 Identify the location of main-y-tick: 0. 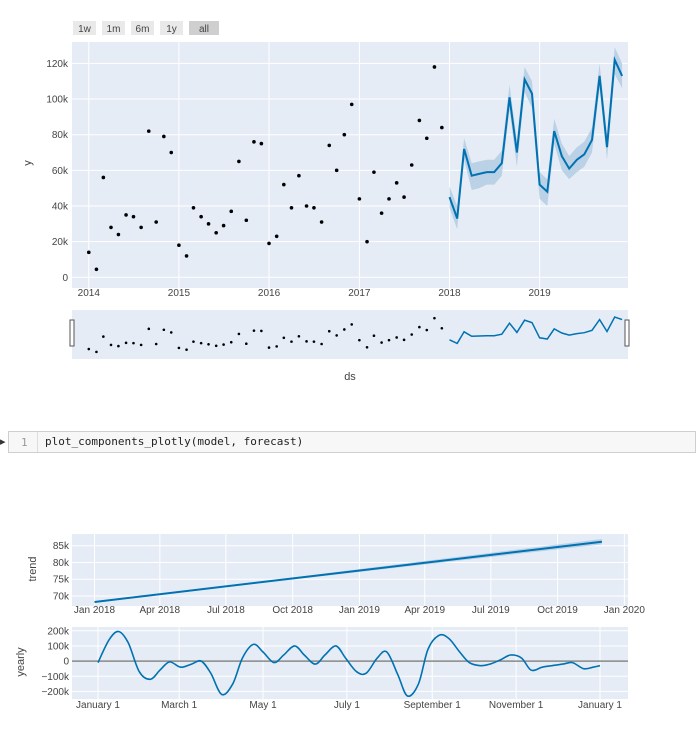
(65, 278).